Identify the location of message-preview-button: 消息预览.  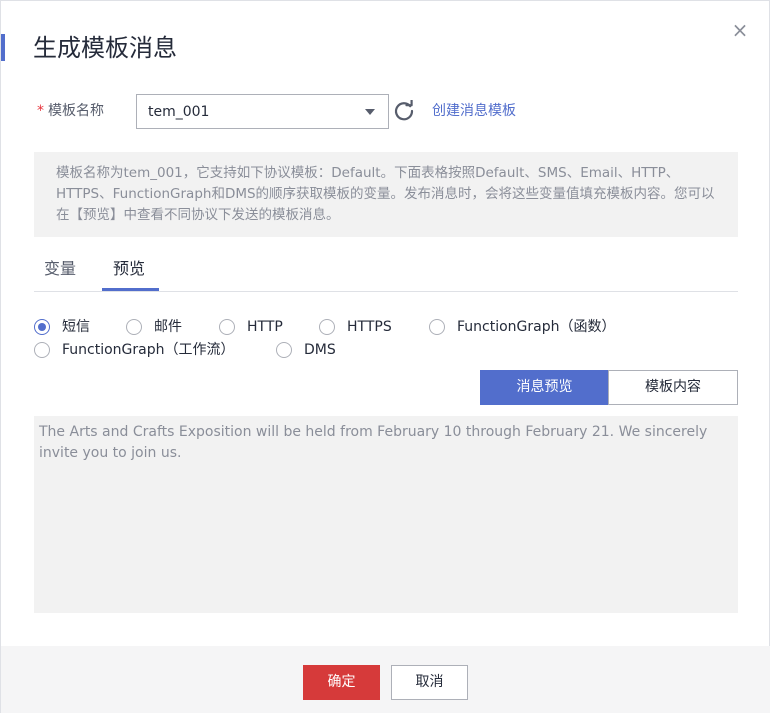
(544, 387).